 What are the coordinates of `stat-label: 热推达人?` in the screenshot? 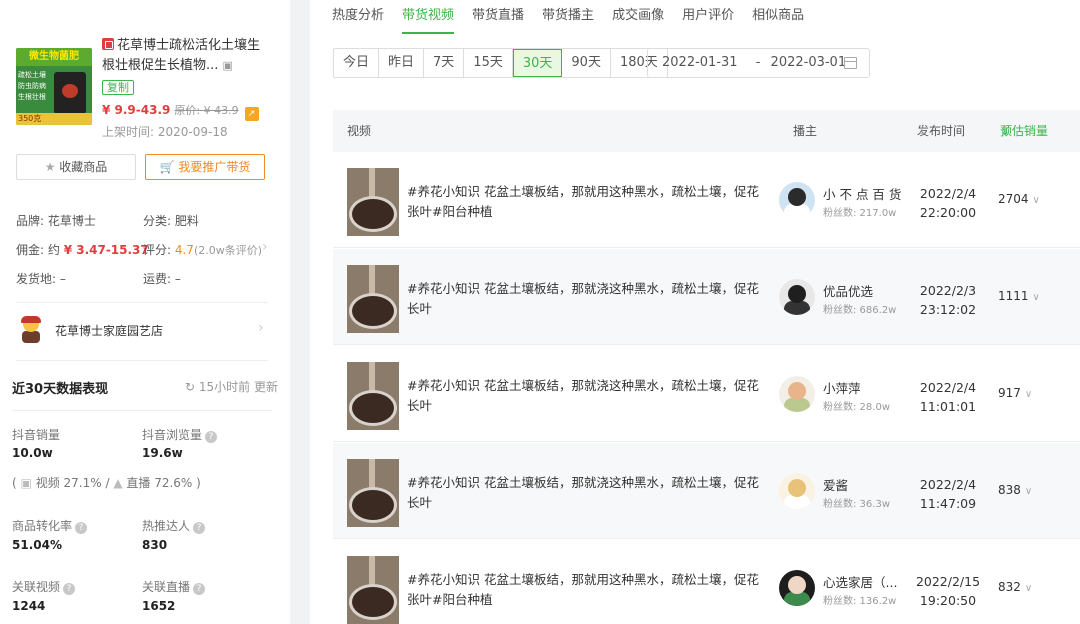 It's located at (174, 525).